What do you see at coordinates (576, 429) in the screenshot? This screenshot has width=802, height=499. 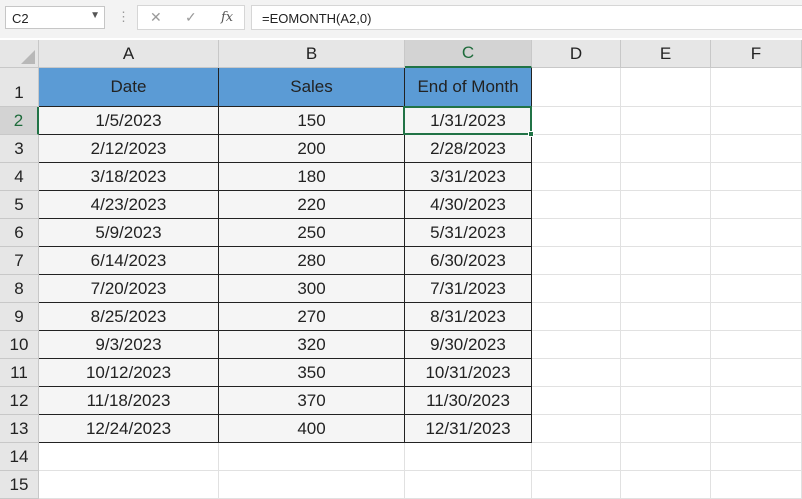 I see `cell-d13` at bounding box center [576, 429].